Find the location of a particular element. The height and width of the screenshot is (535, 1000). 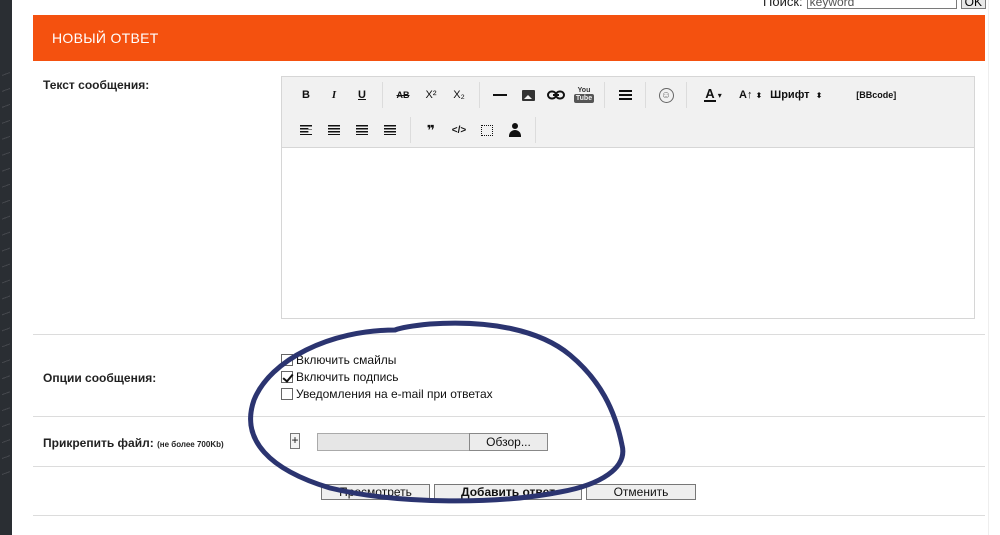

quote-icon: ❞ is located at coordinates (431, 130).